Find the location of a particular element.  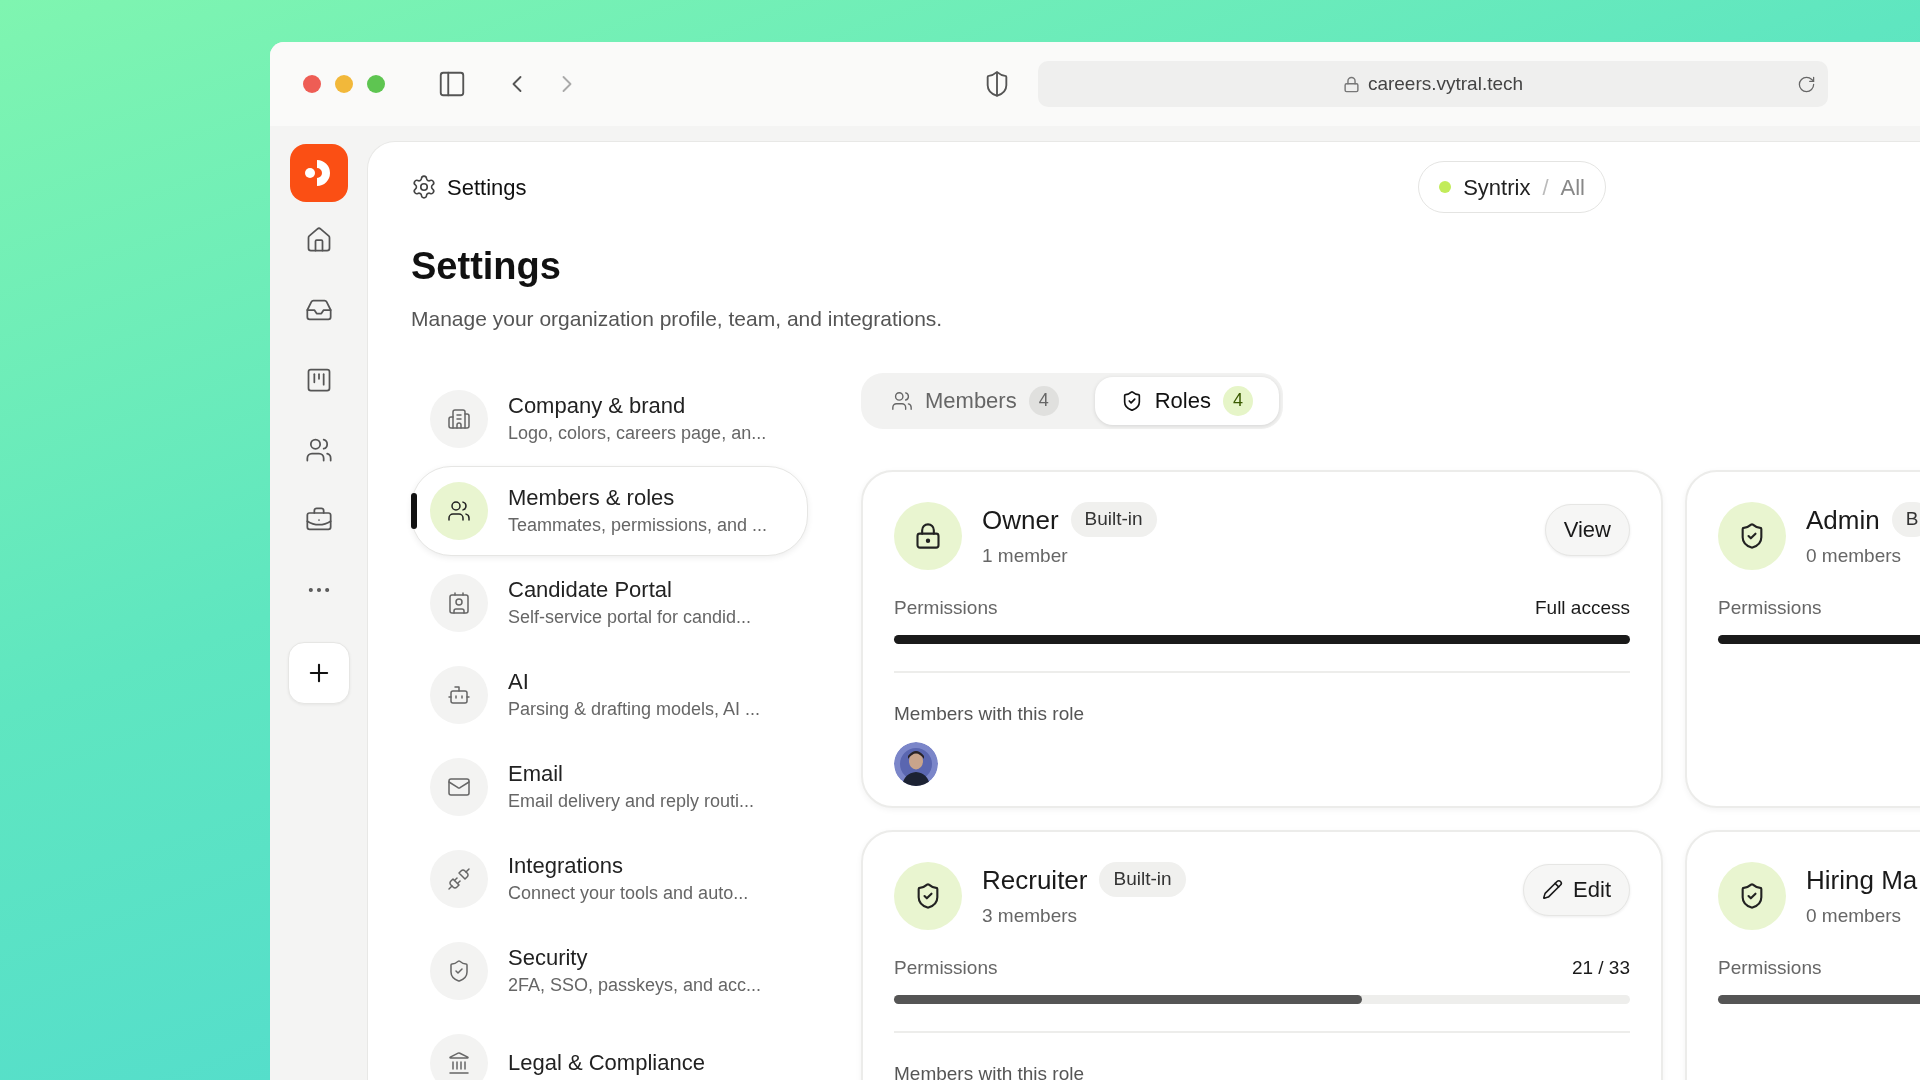

nav-title: Members & roles is located at coordinates (592, 497).